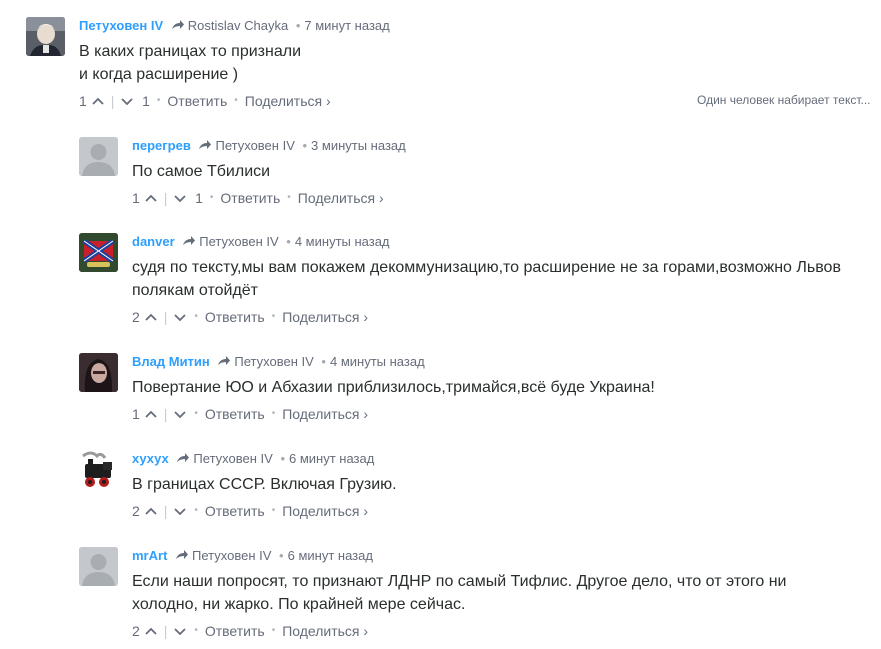 The image size is (881, 649). What do you see at coordinates (358, 145) in the screenshot?
I see `timestamp: 3 минуты назад` at bounding box center [358, 145].